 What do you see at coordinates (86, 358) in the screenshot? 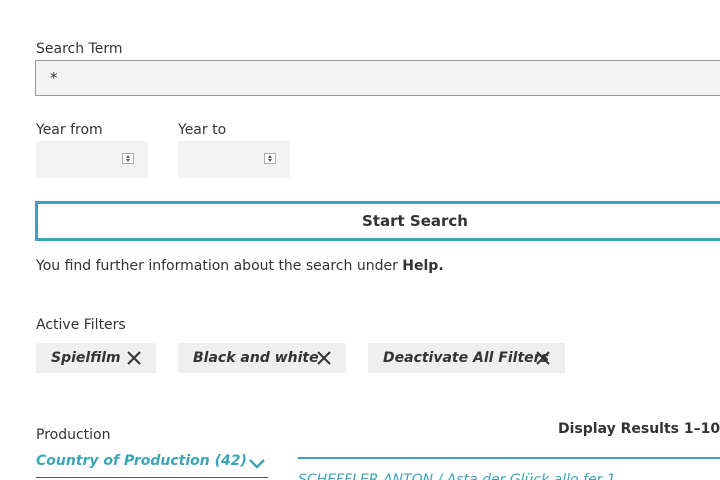
I see `filter-chip-label: Spielfilm` at bounding box center [86, 358].